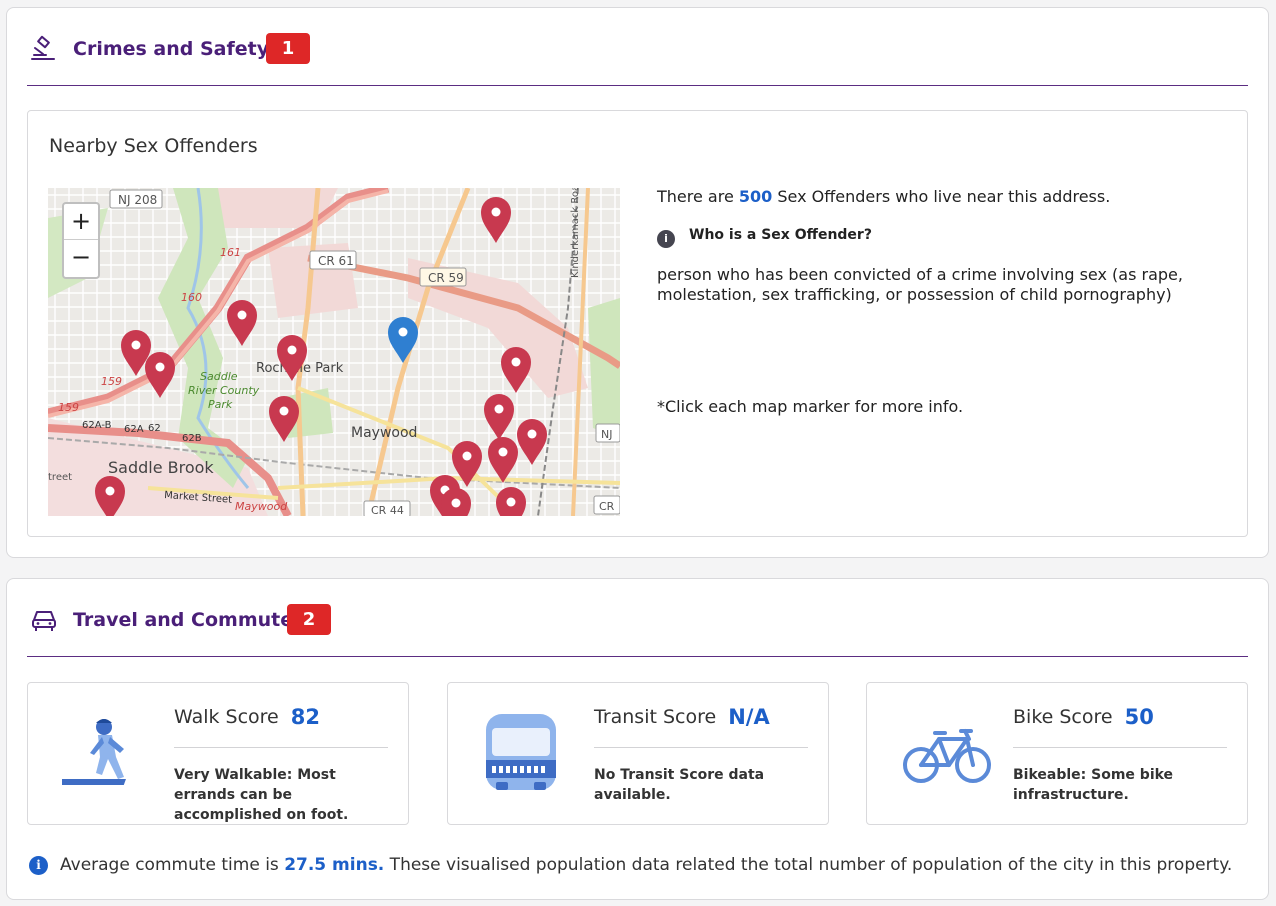 The width and height of the screenshot is (1276, 906). What do you see at coordinates (43, 47) in the screenshot?
I see `gavel-icon` at bounding box center [43, 47].